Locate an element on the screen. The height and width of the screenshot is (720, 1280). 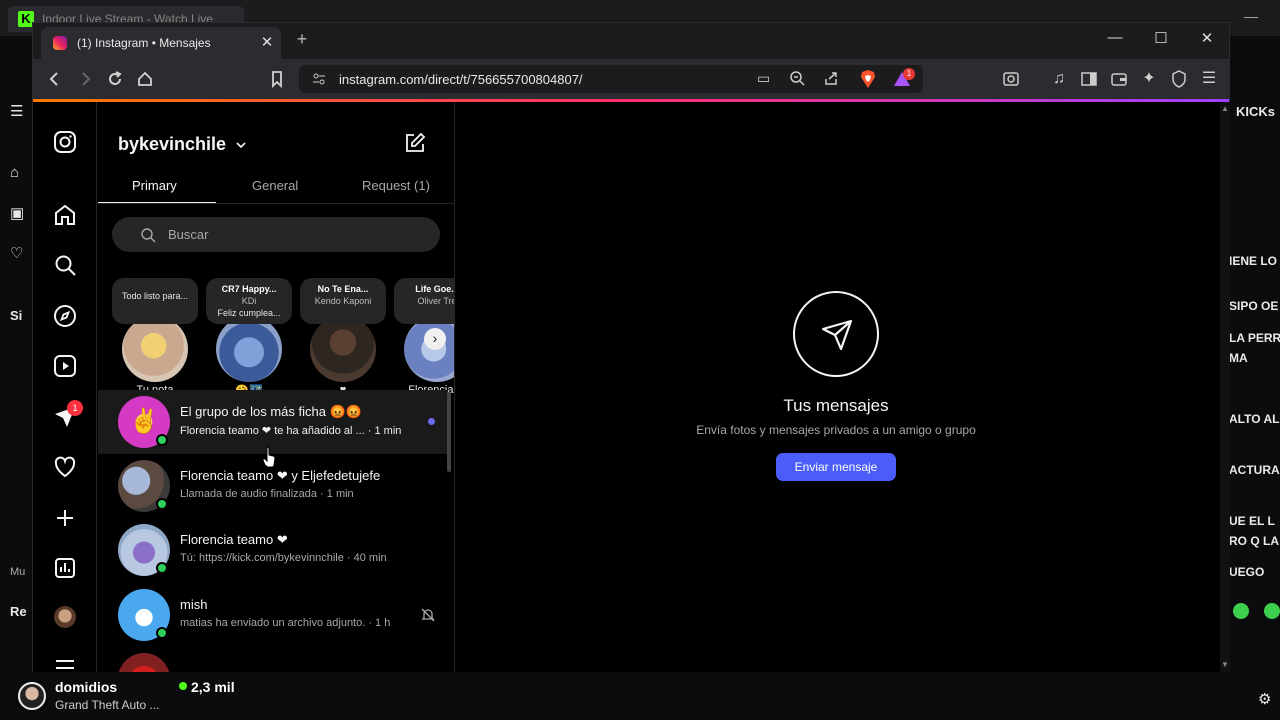
vpn-icon is located at coordinates (1179, 79).